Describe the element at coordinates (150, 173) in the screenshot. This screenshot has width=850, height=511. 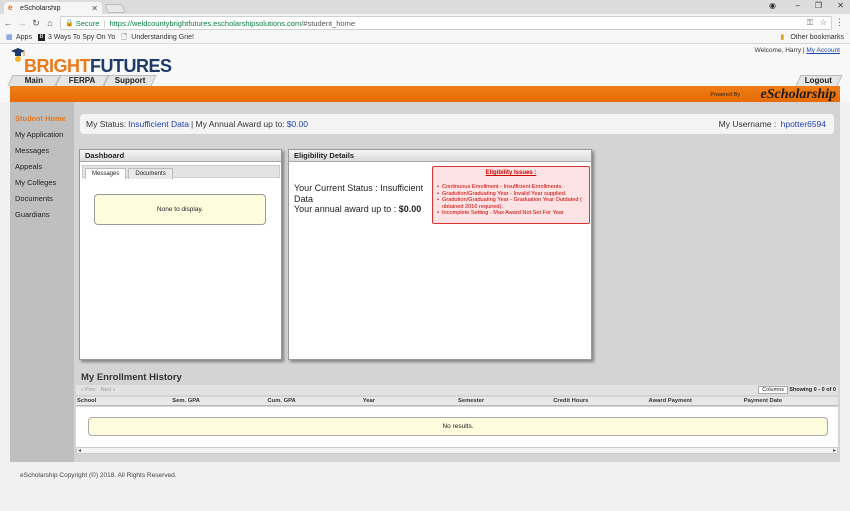
I see `tab-documents: Documents` at that location.